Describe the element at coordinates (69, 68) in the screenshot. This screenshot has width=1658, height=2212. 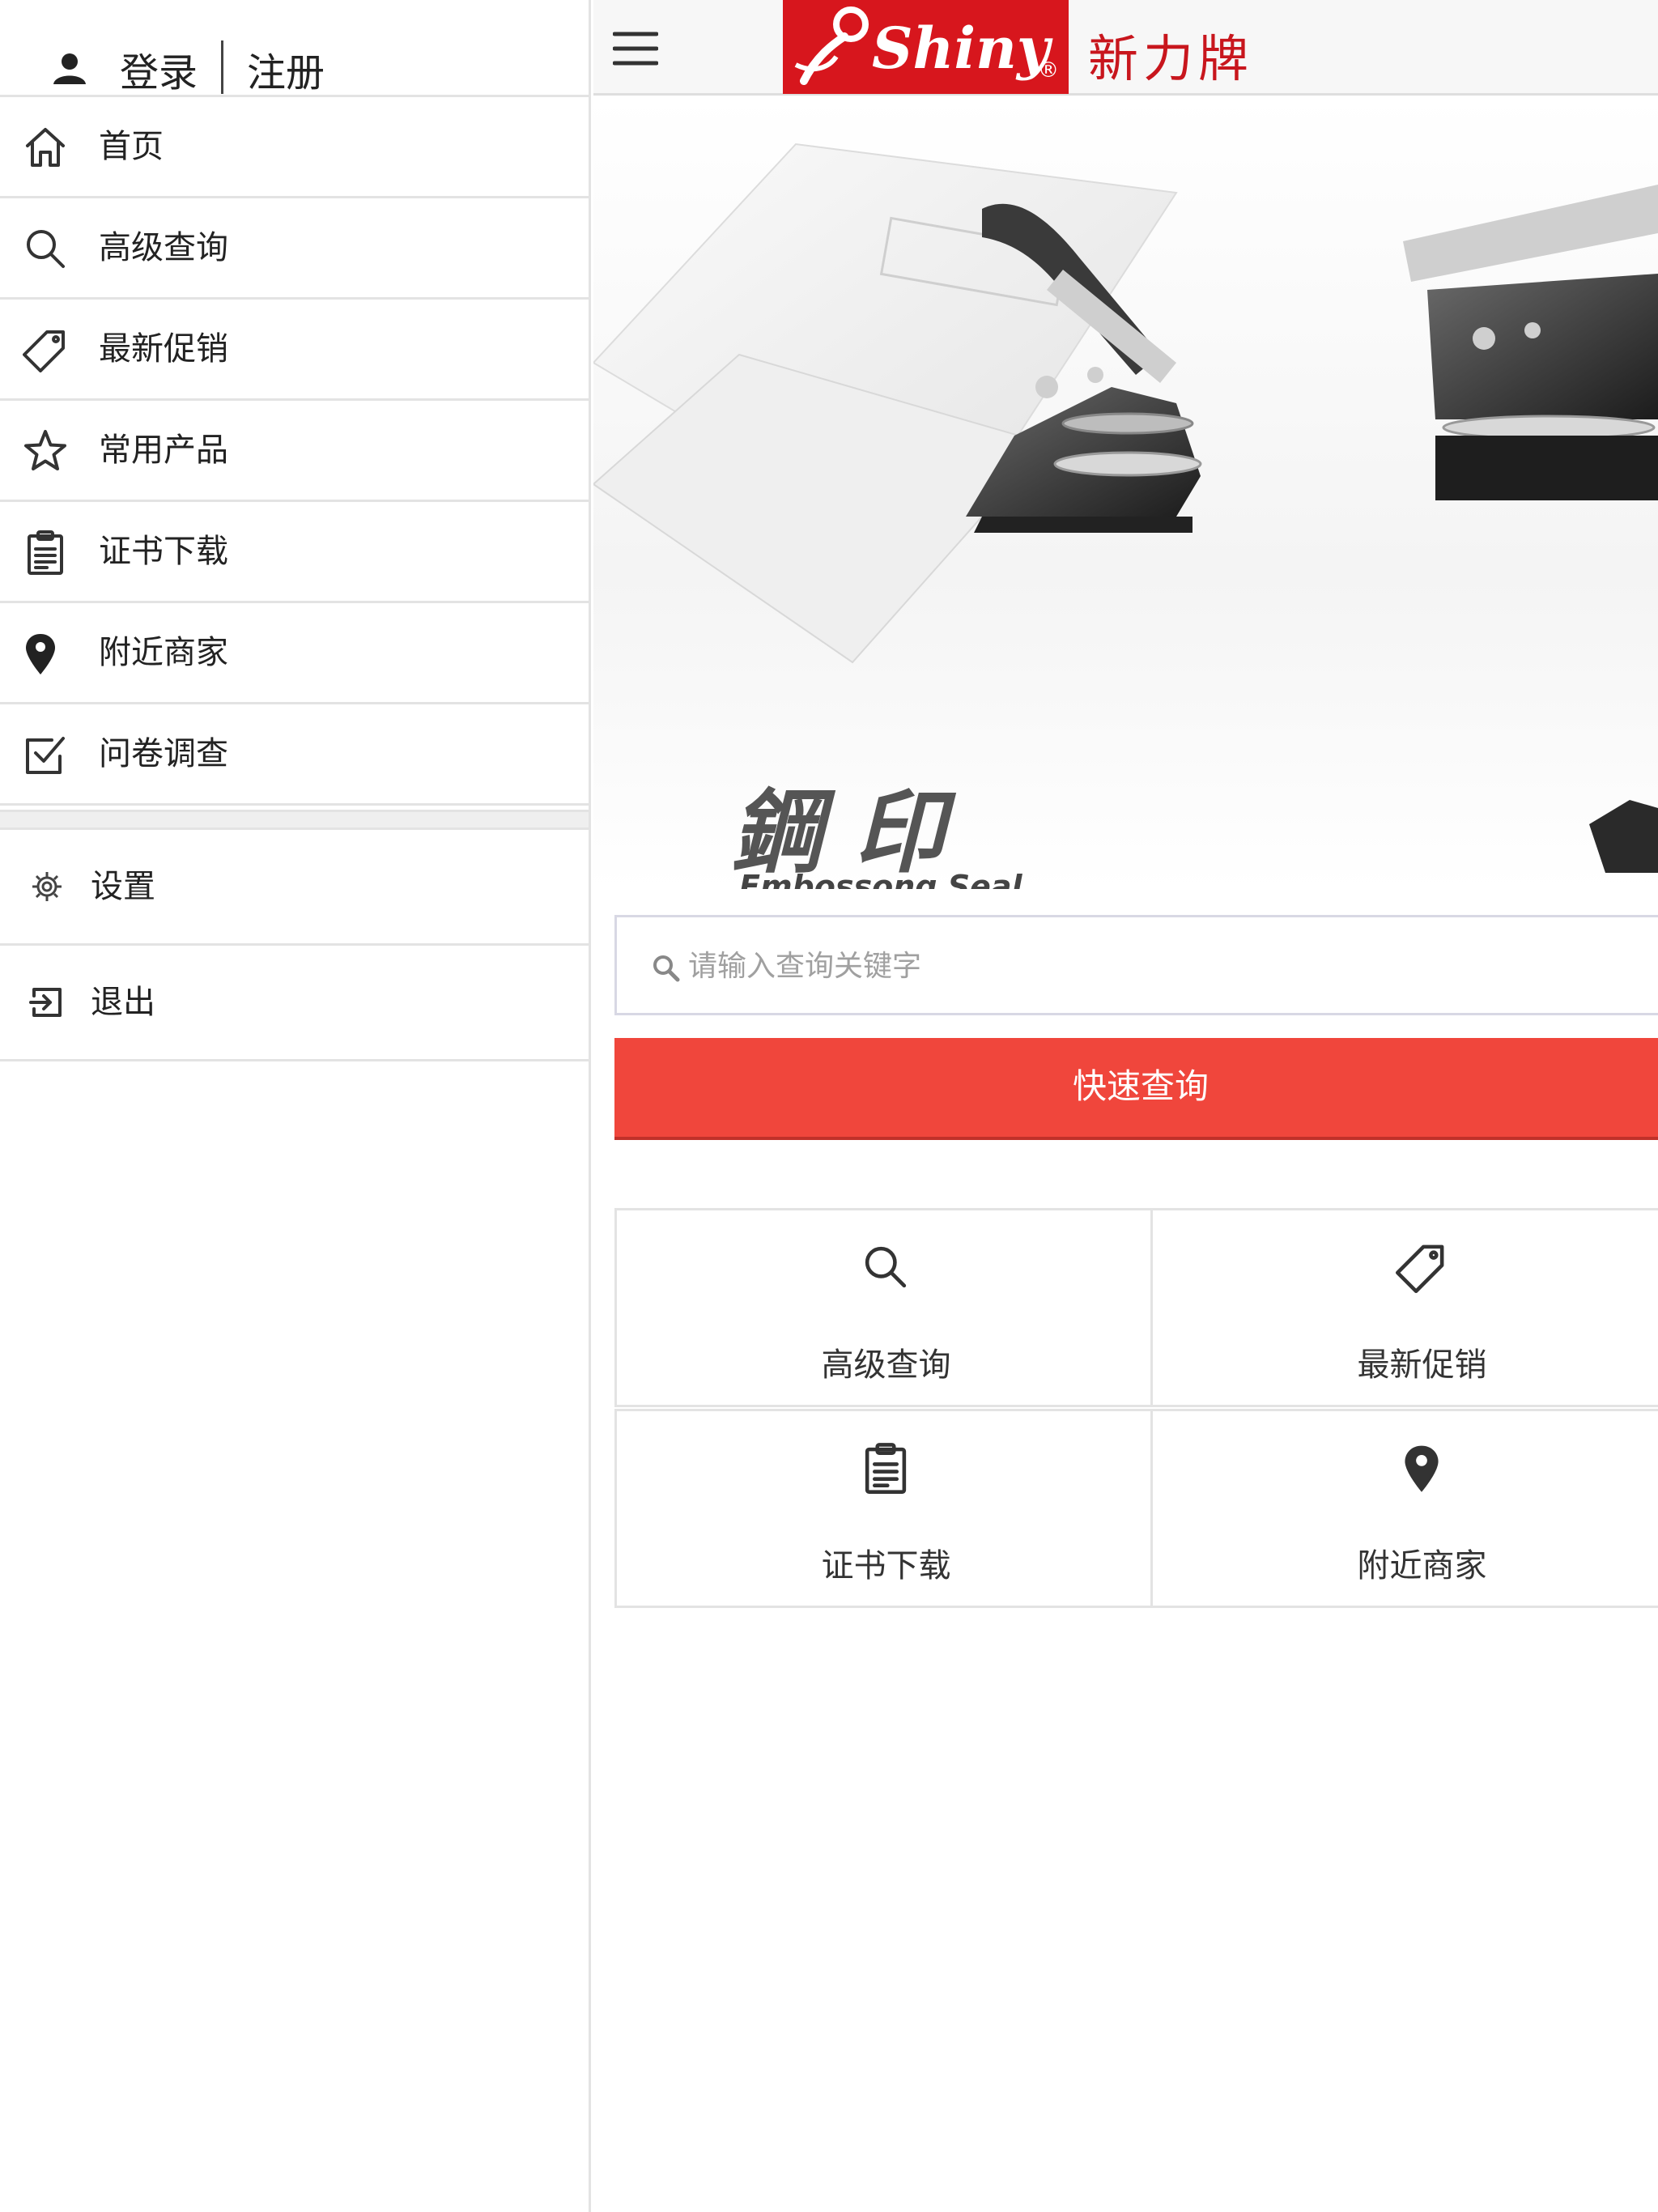
I see `user-icon` at that location.